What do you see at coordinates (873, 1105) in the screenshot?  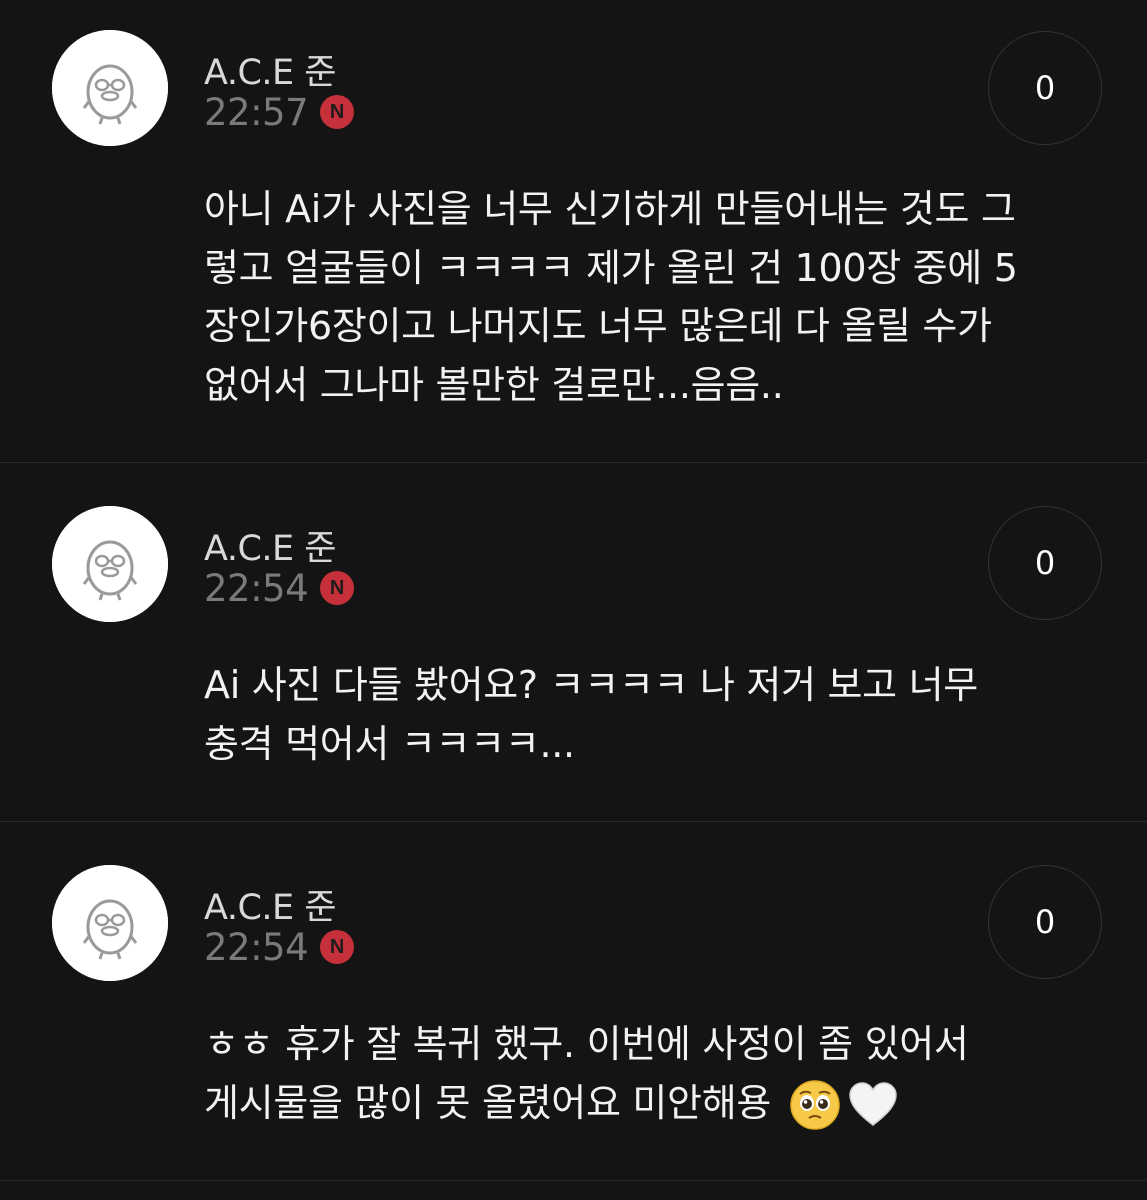 I see `white-heart-emoji` at bounding box center [873, 1105].